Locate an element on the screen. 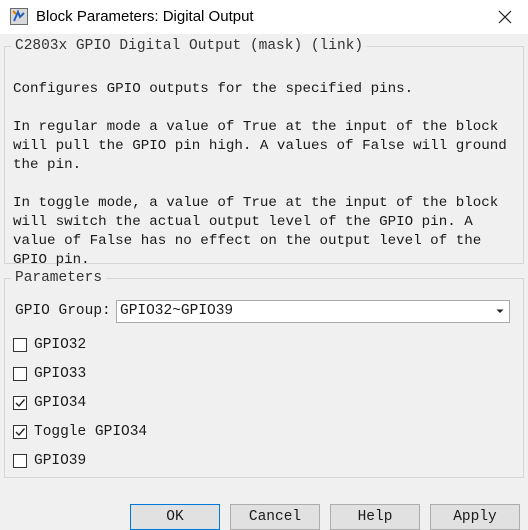  help-button: Help is located at coordinates (375, 517).